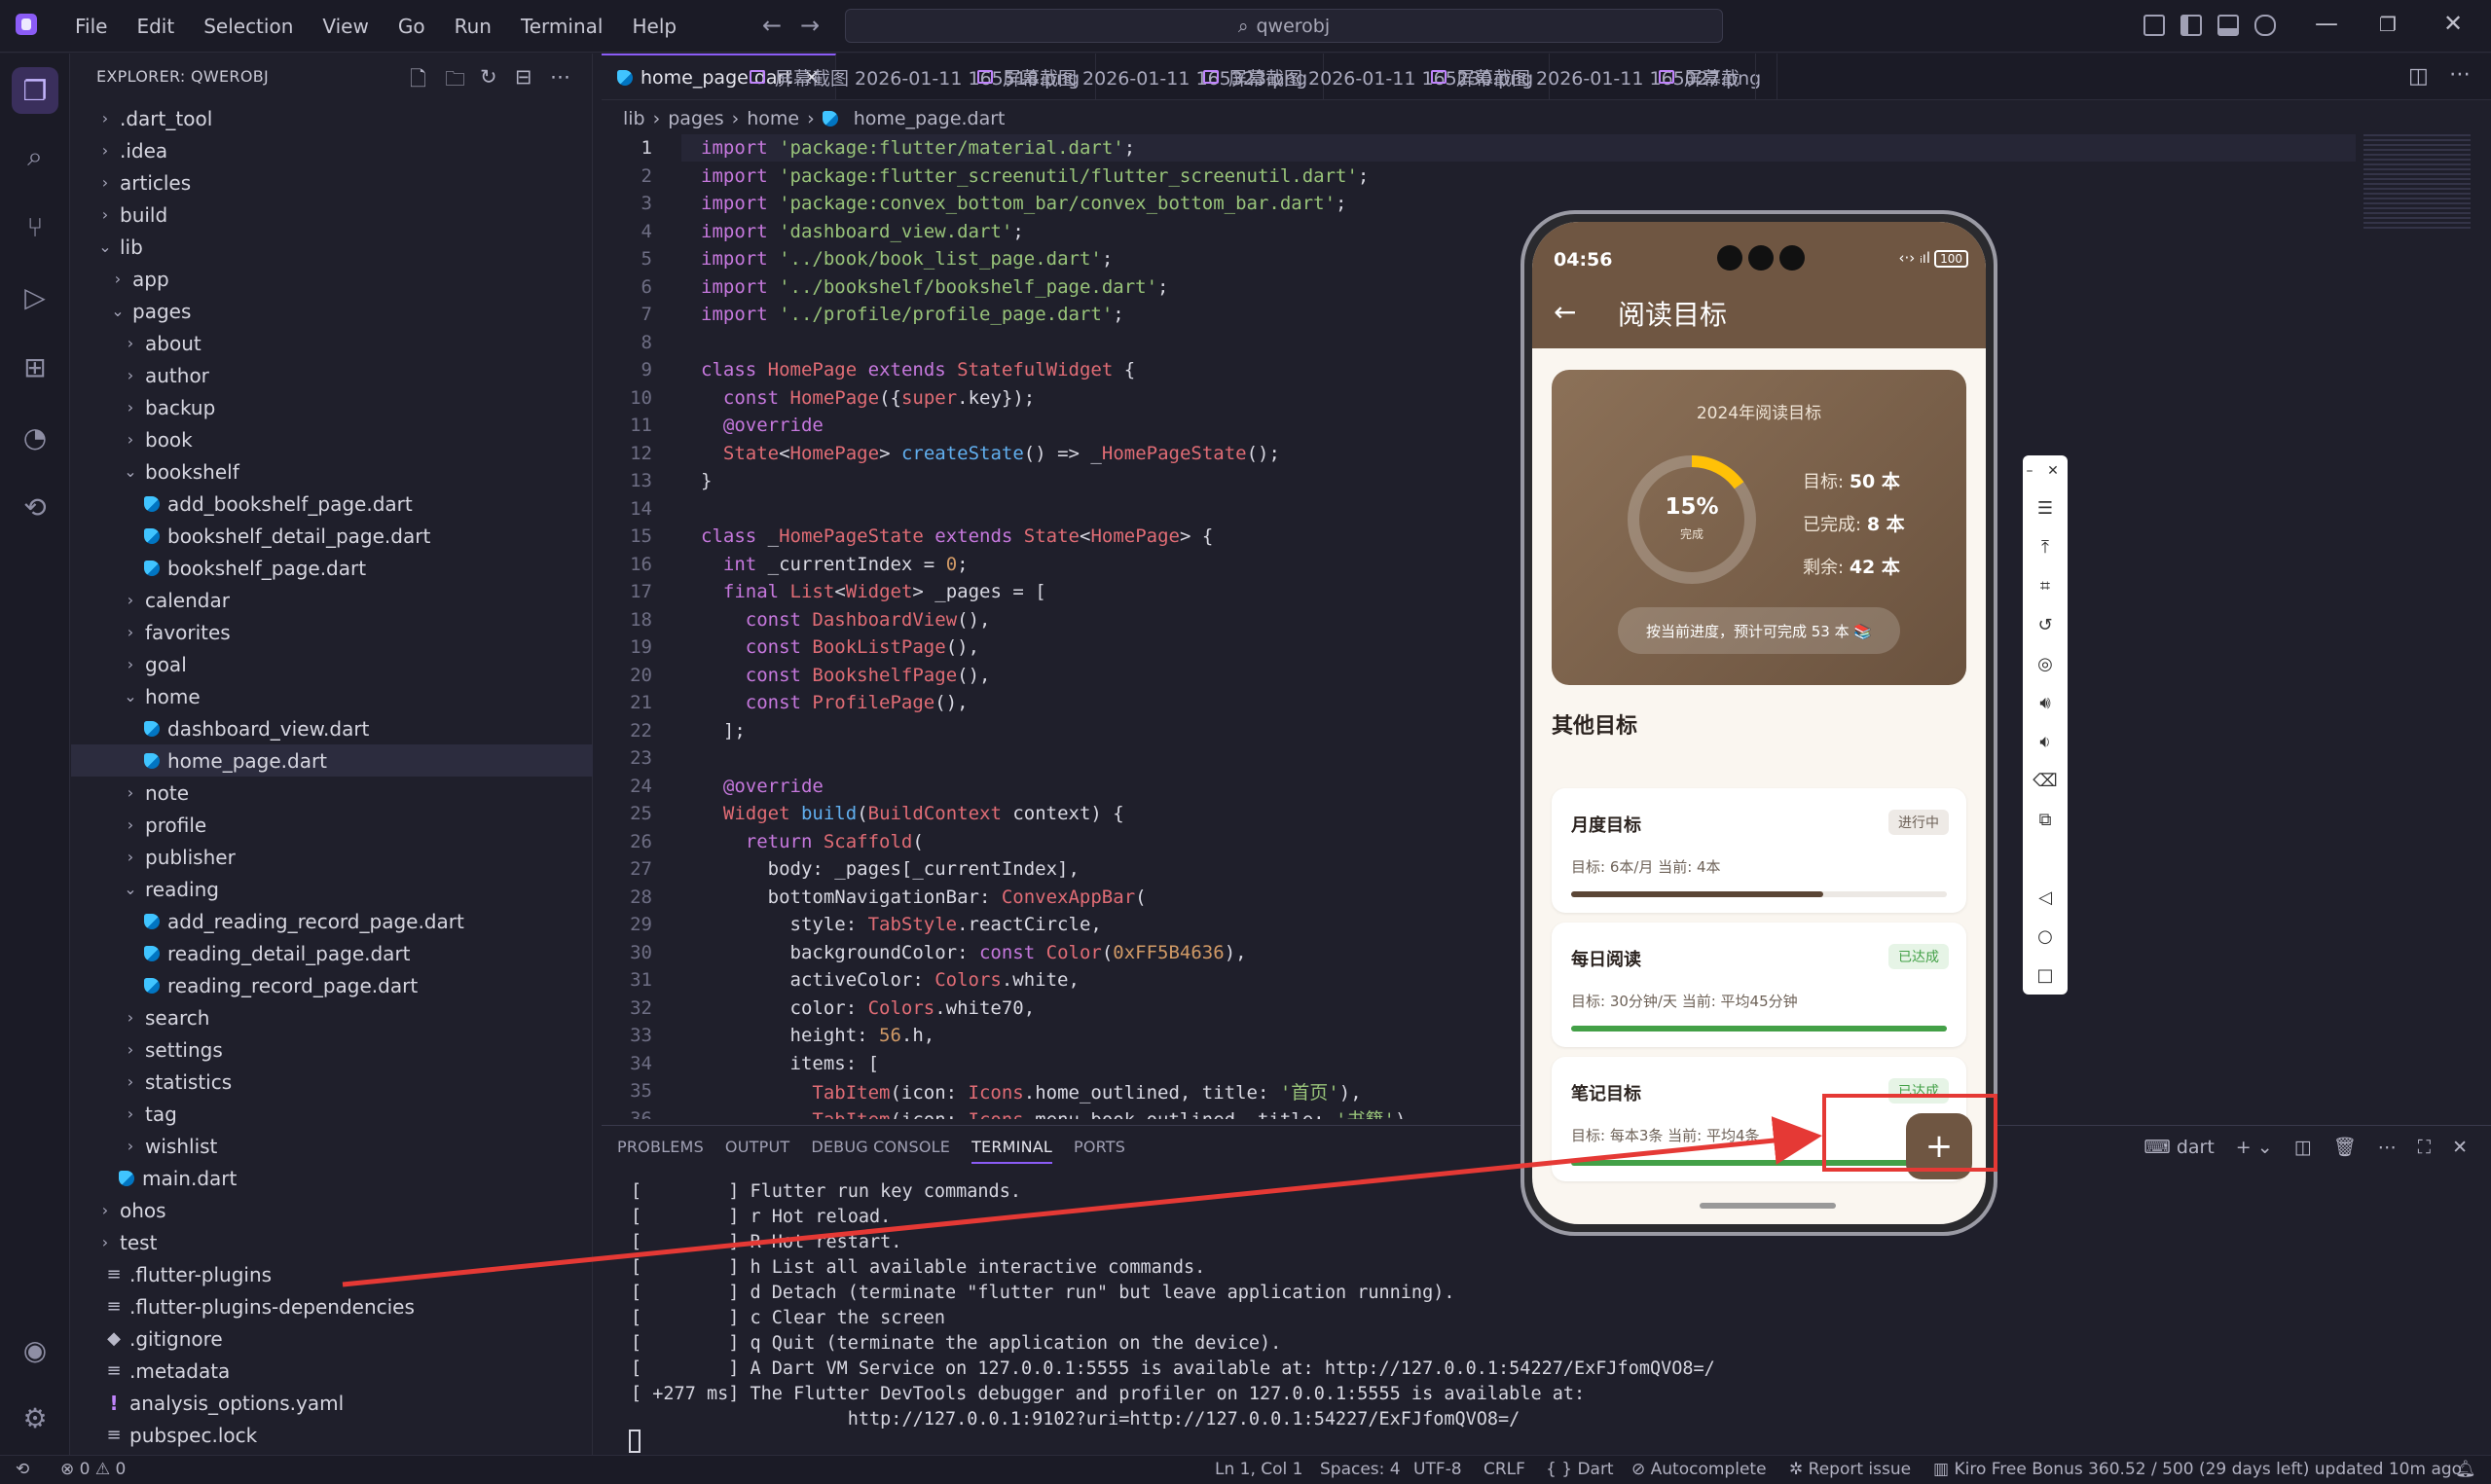 The width and height of the screenshot is (2491, 1484). Describe the element at coordinates (2254, 1147) in the screenshot. I see `new-terminal-icon: + ⌄` at that location.